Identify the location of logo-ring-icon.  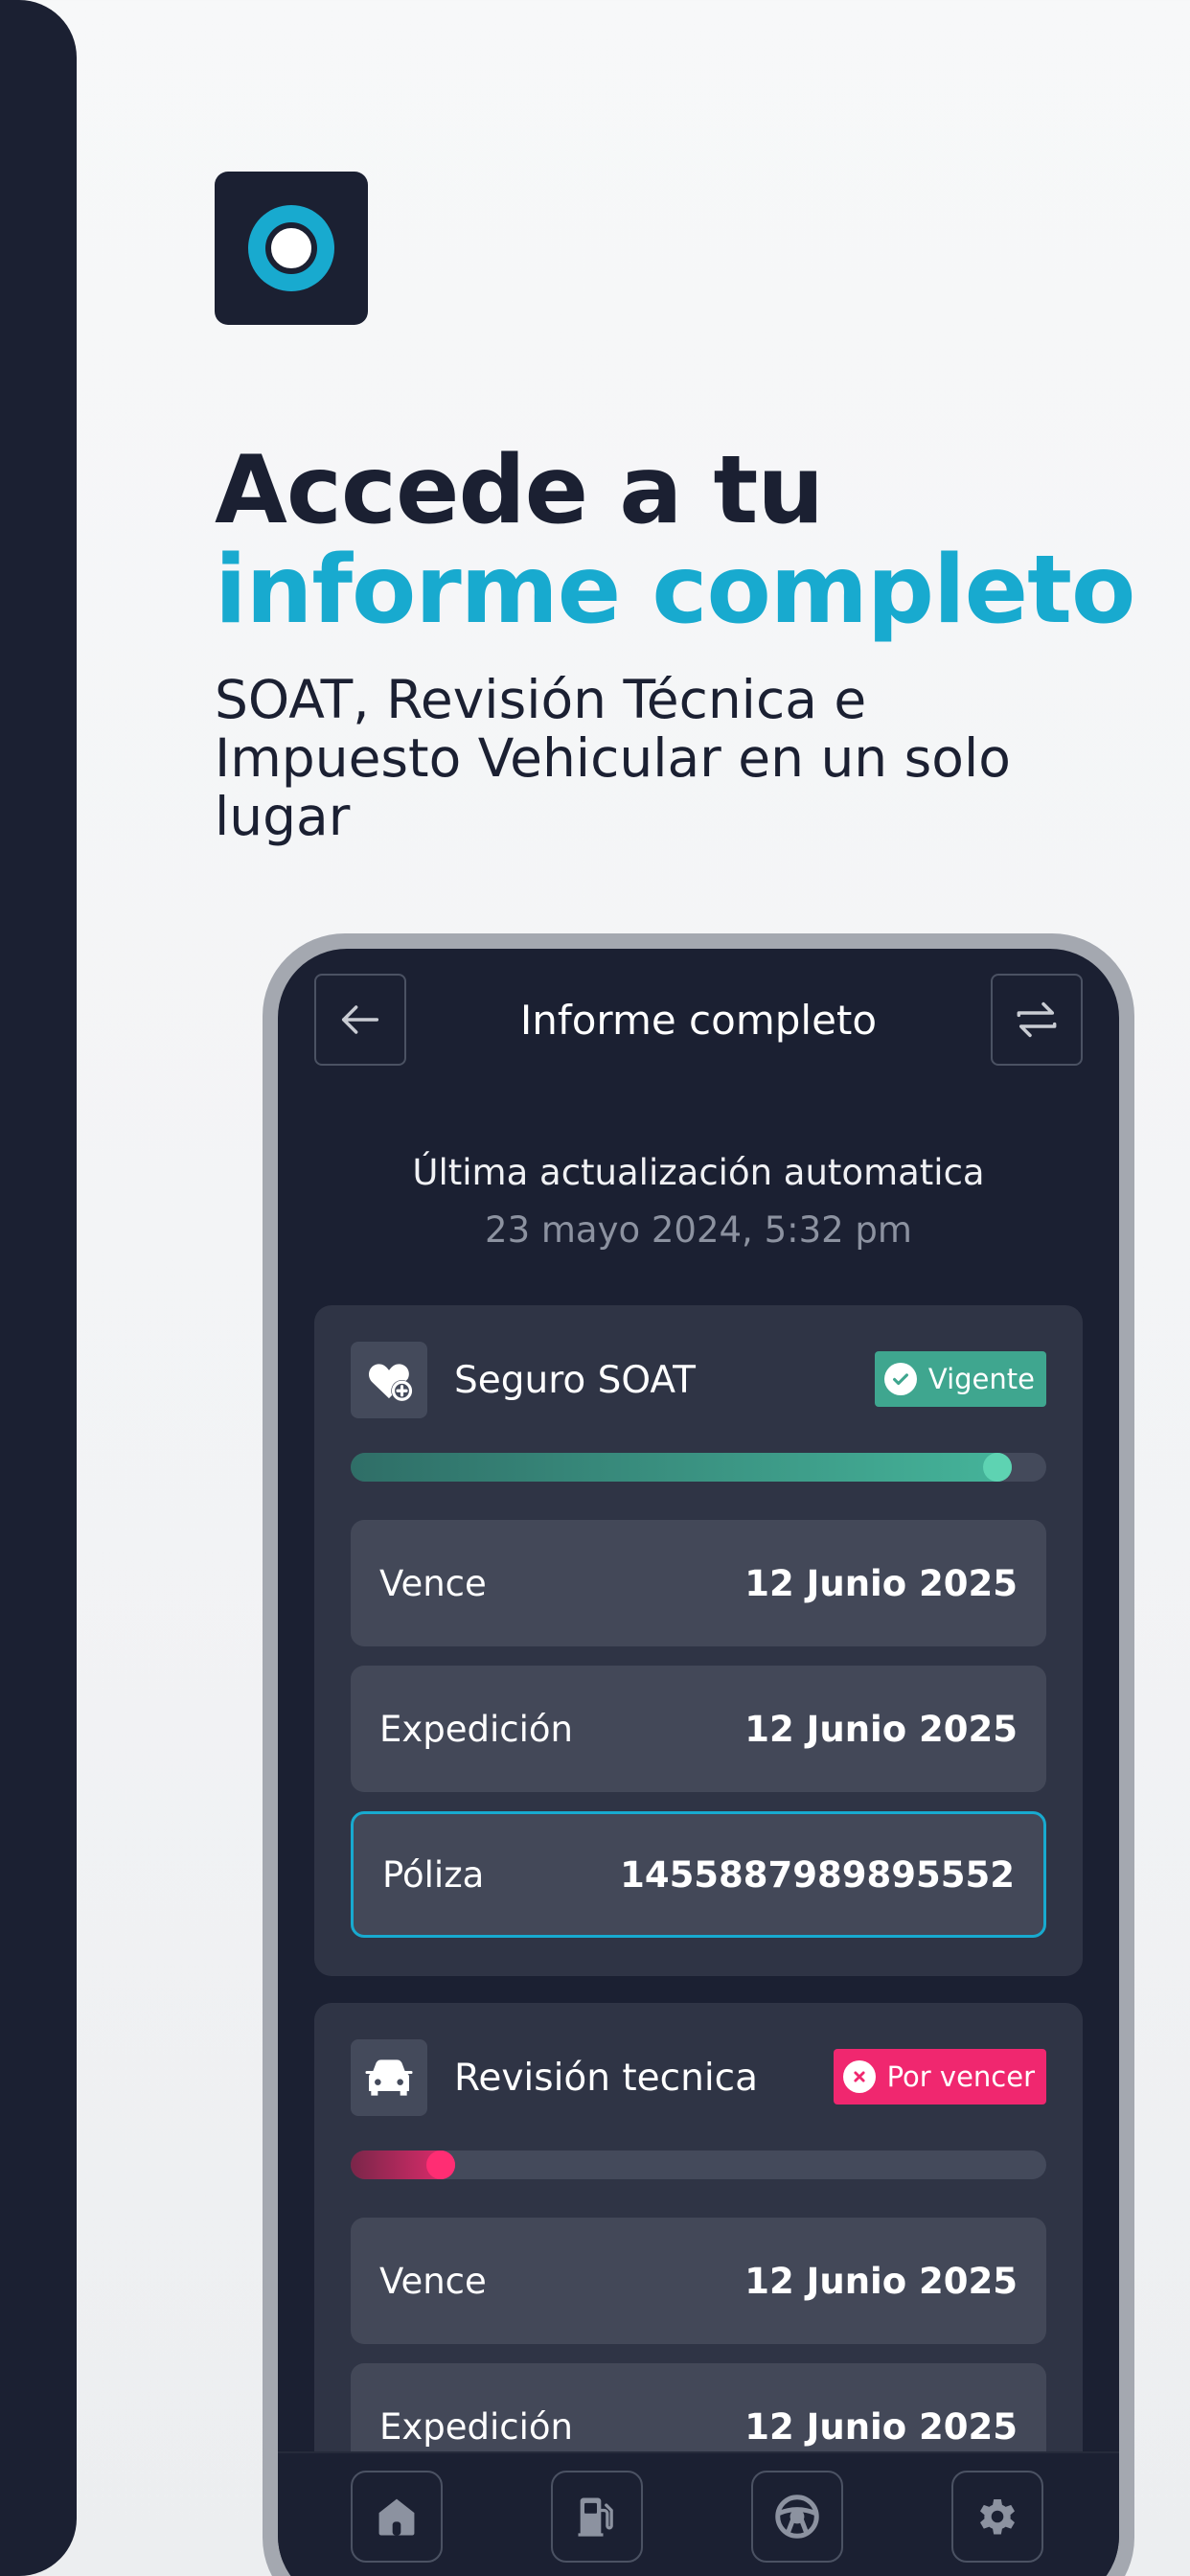
(291, 248).